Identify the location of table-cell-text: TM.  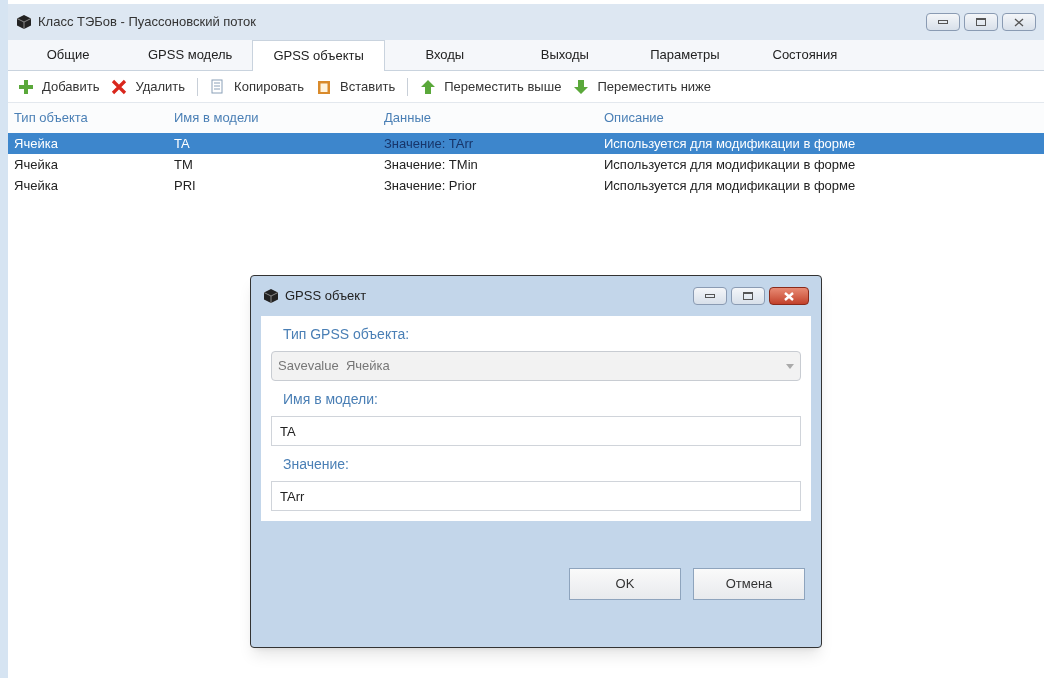
(183, 164).